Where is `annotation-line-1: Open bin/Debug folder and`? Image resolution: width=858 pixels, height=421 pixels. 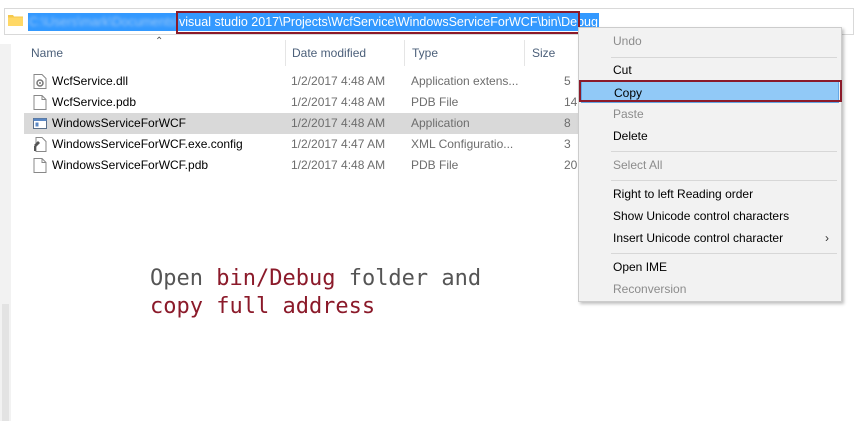 annotation-line-1: Open bin/Debug folder and is located at coordinates (315, 279).